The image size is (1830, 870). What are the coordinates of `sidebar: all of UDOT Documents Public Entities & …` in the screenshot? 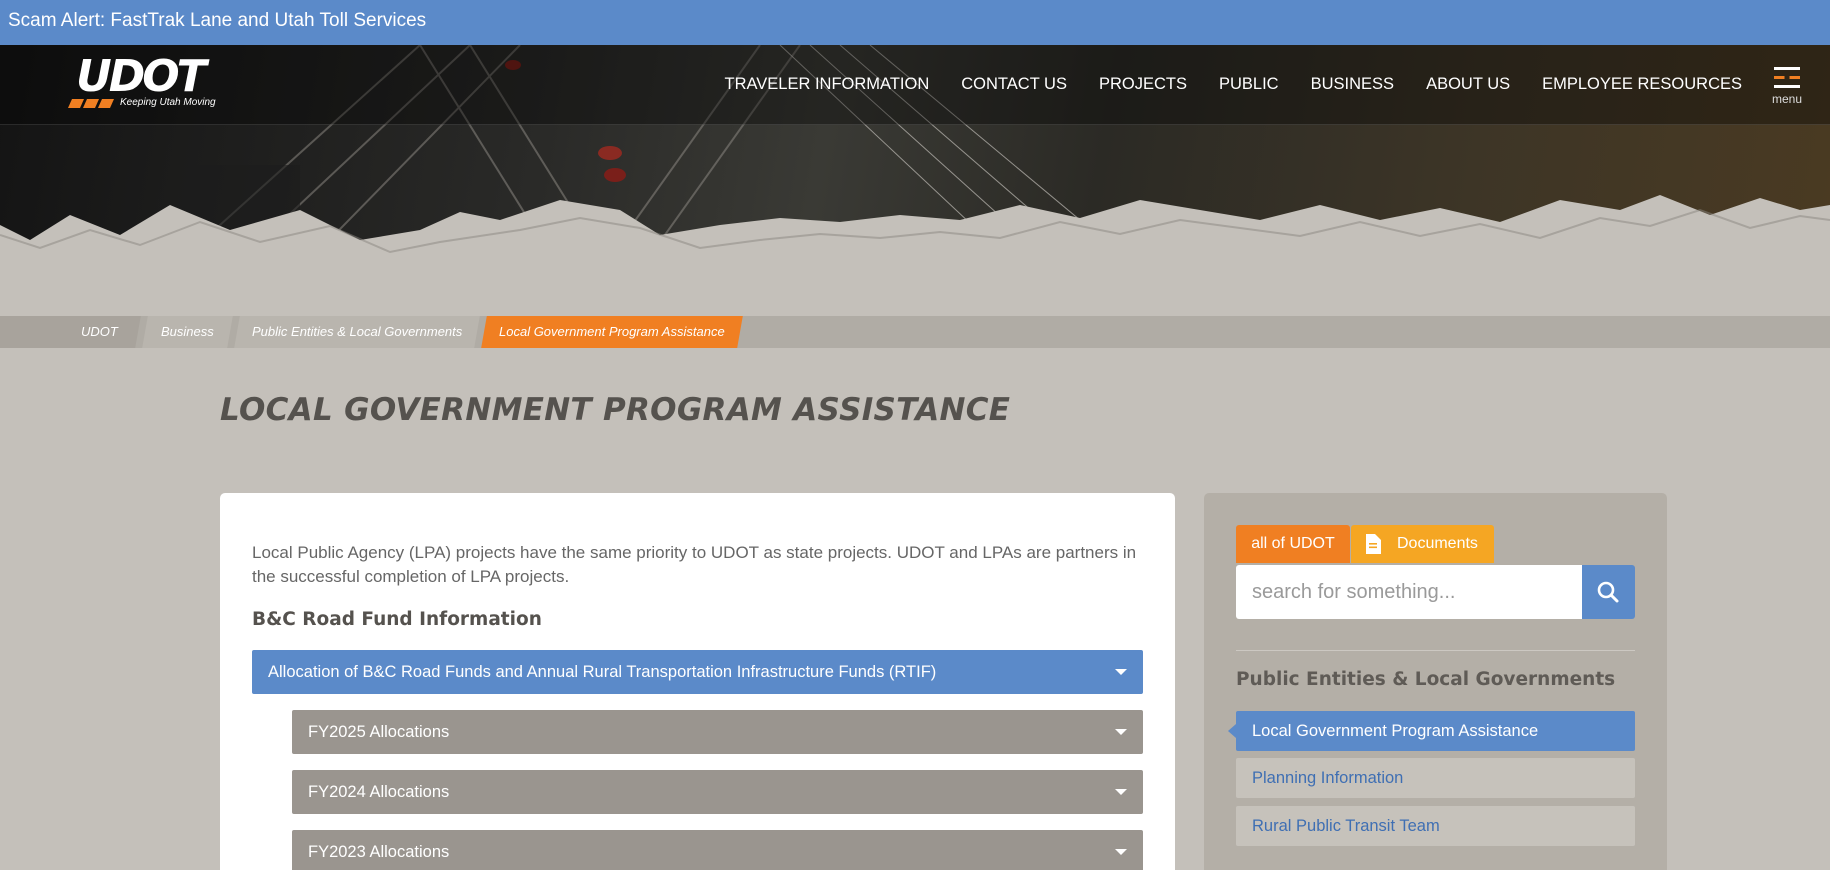 It's located at (1435, 681).